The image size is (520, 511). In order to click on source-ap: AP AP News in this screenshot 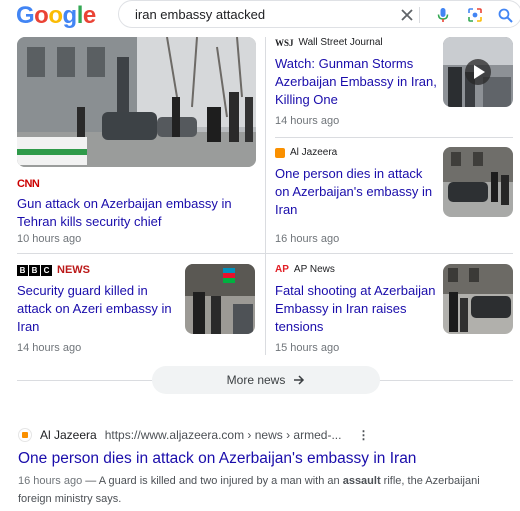, I will do `click(305, 269)`.